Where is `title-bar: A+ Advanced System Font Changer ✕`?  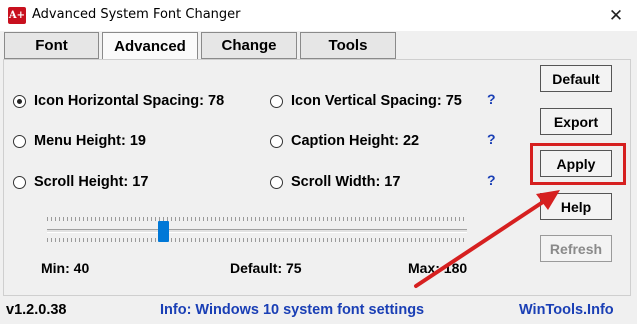
title-bar: A+ Advanced System Font Changer ✕ is located at coordinates (318, 15).